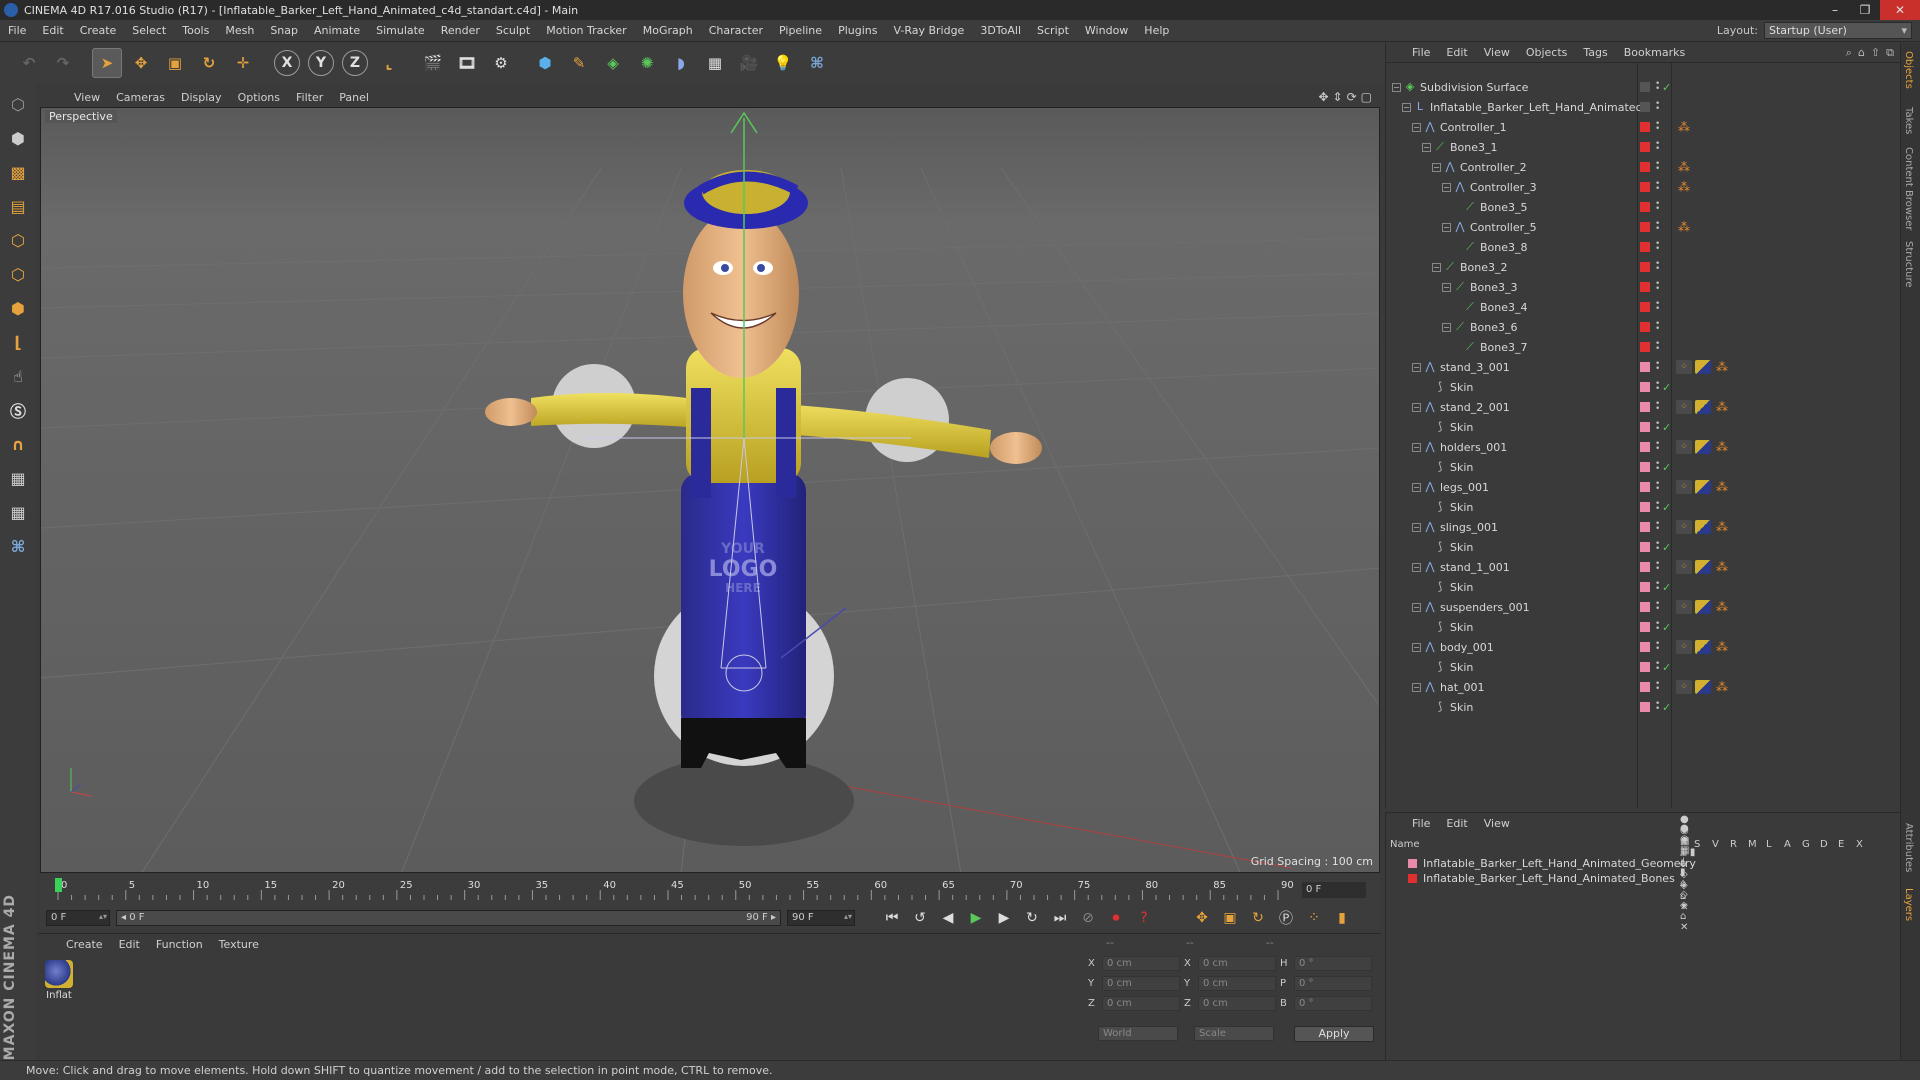 The image size is (1920, 1080). What do you see at coordinates (1456, 52) in the screenshot?
I see `objects-menu-edit: Edit` at bounding box center [1456, 52].